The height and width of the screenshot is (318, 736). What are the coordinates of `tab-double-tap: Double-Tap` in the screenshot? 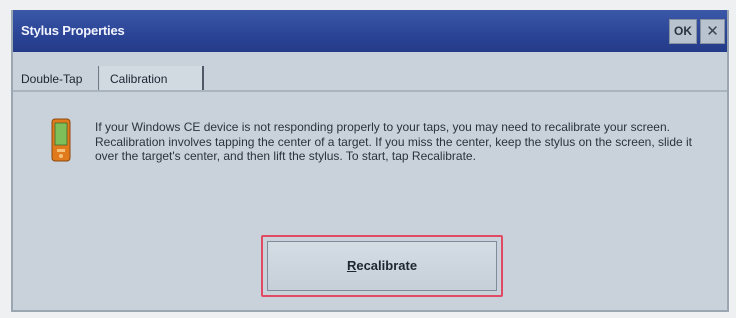 It's located at (58, 79).